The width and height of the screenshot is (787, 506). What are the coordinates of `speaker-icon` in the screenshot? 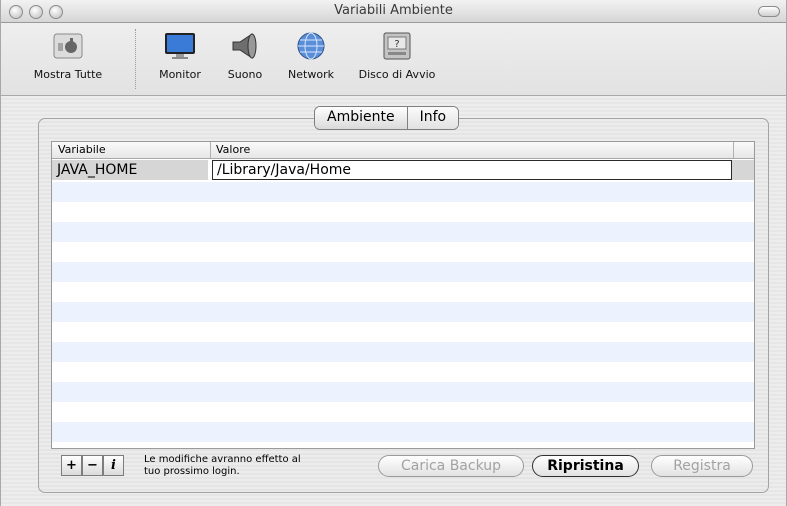 It's located at (245, 46).